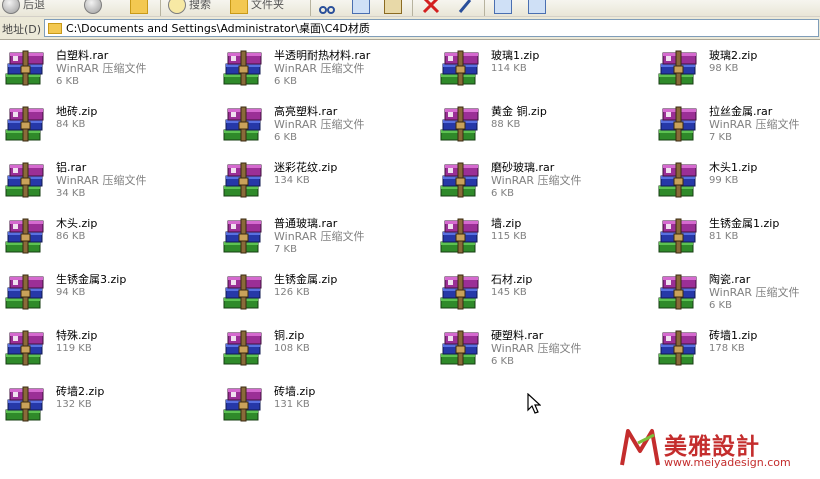 The width and height of the screenshot is (820, 479). I want to click on forward-button, so click(93, 7).